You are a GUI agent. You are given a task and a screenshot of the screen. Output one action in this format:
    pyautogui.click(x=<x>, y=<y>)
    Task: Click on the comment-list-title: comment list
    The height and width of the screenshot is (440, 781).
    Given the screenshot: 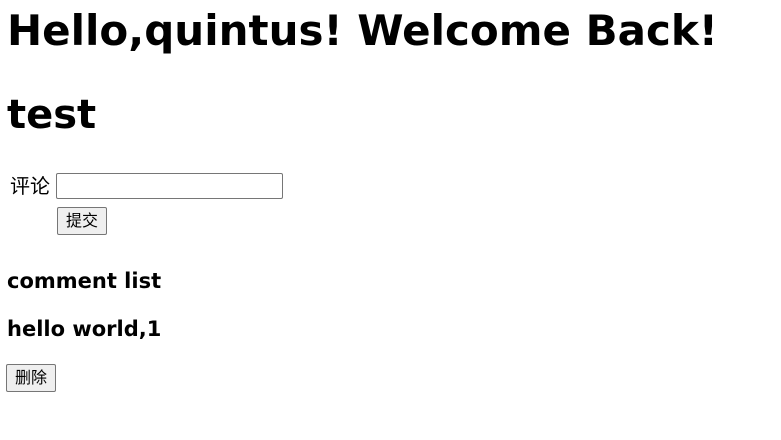 What is the action you would take?
    pyautogui.click(x=84, y=281)
    